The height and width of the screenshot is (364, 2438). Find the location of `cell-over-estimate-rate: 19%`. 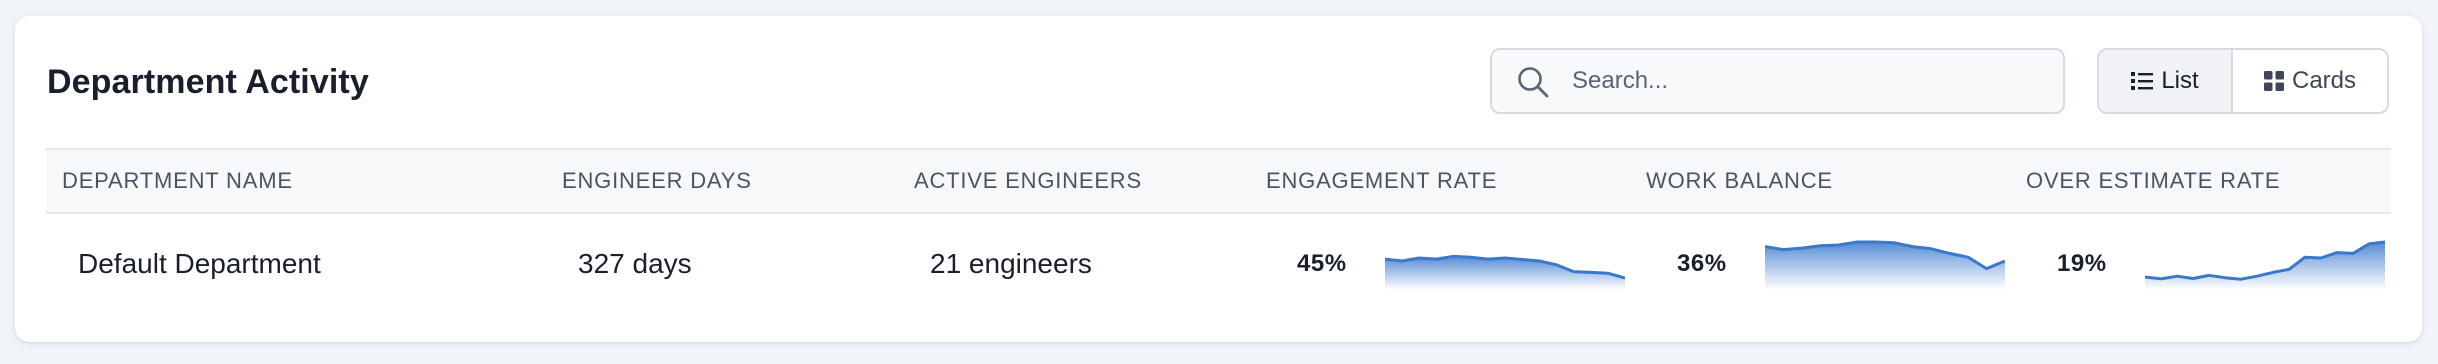

cell-over-estimate-rate: 19% is located at coordinates (2221, 264).